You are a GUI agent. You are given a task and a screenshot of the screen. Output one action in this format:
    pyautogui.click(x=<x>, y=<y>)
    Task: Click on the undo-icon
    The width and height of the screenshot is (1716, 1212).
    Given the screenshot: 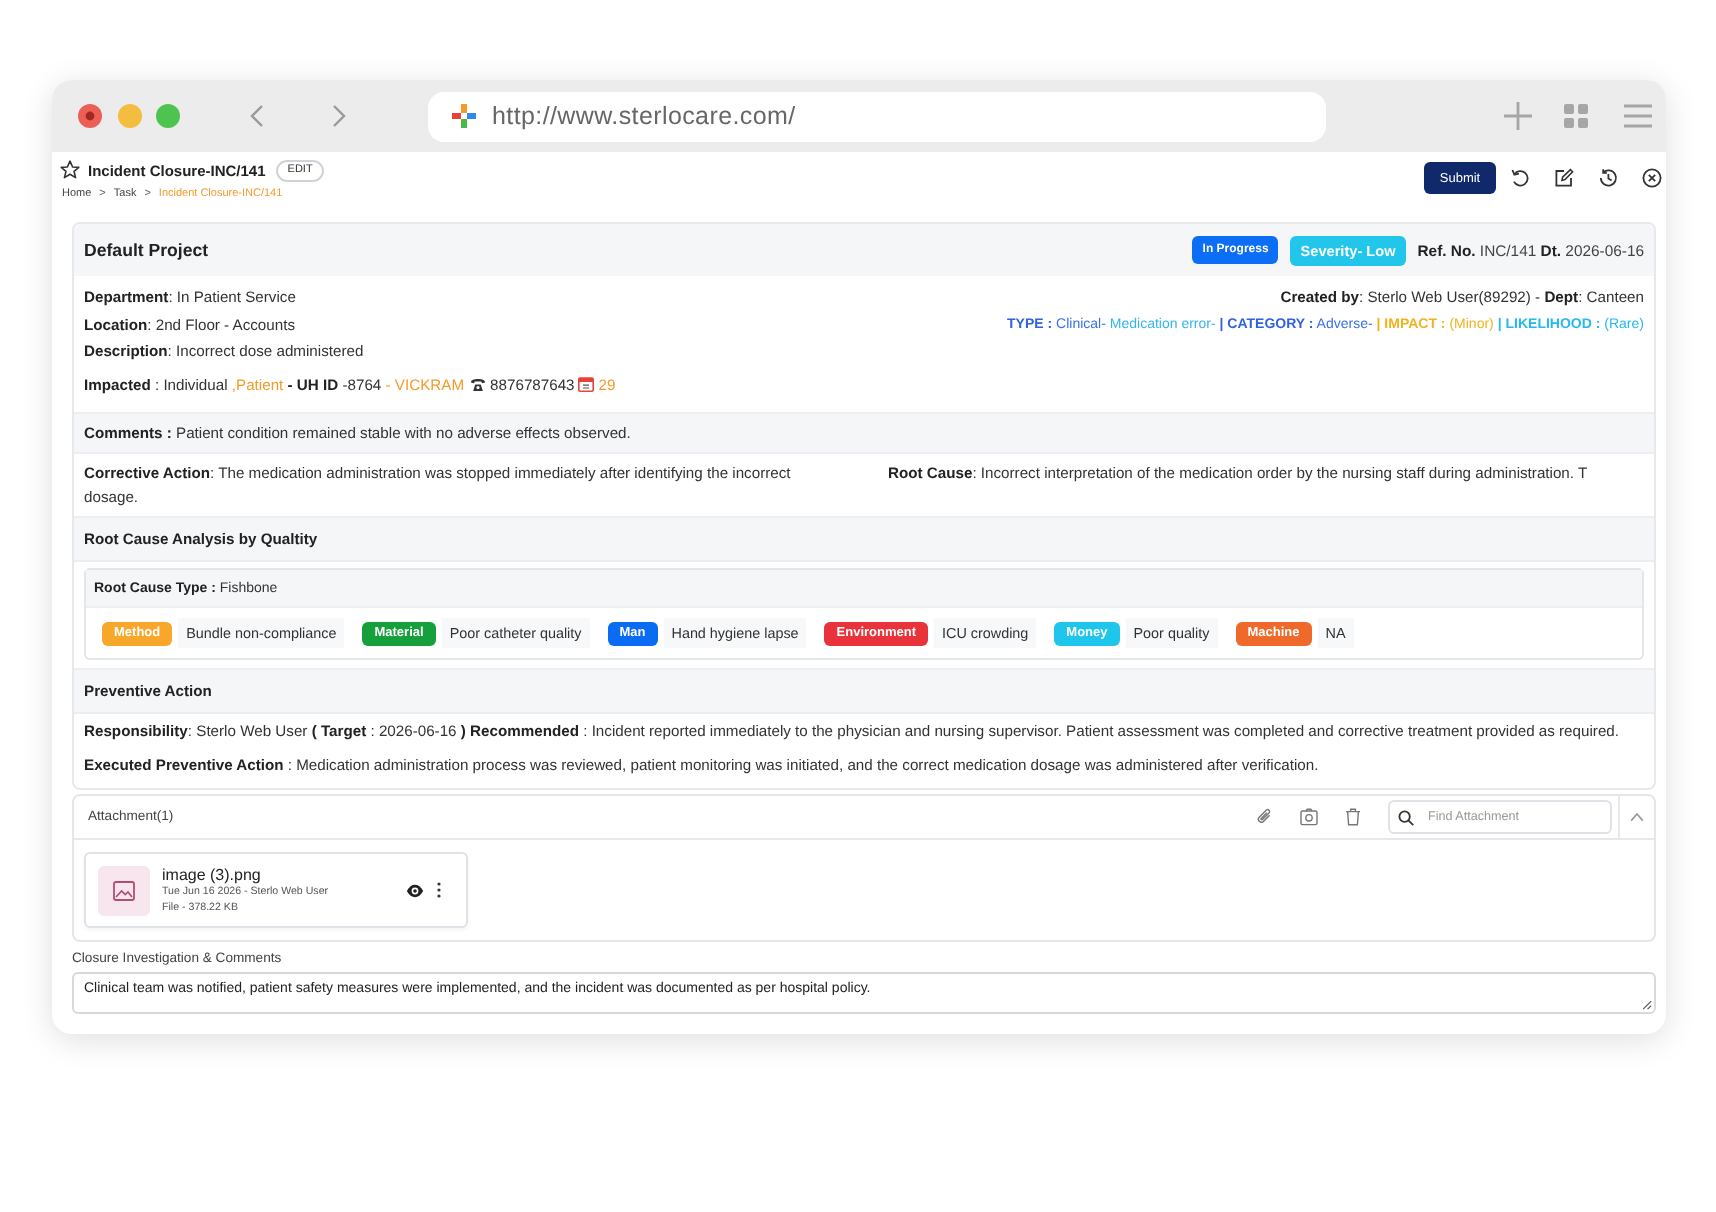 What is the action you would take?
    pyautogui.click(x=1520, y=178)
    